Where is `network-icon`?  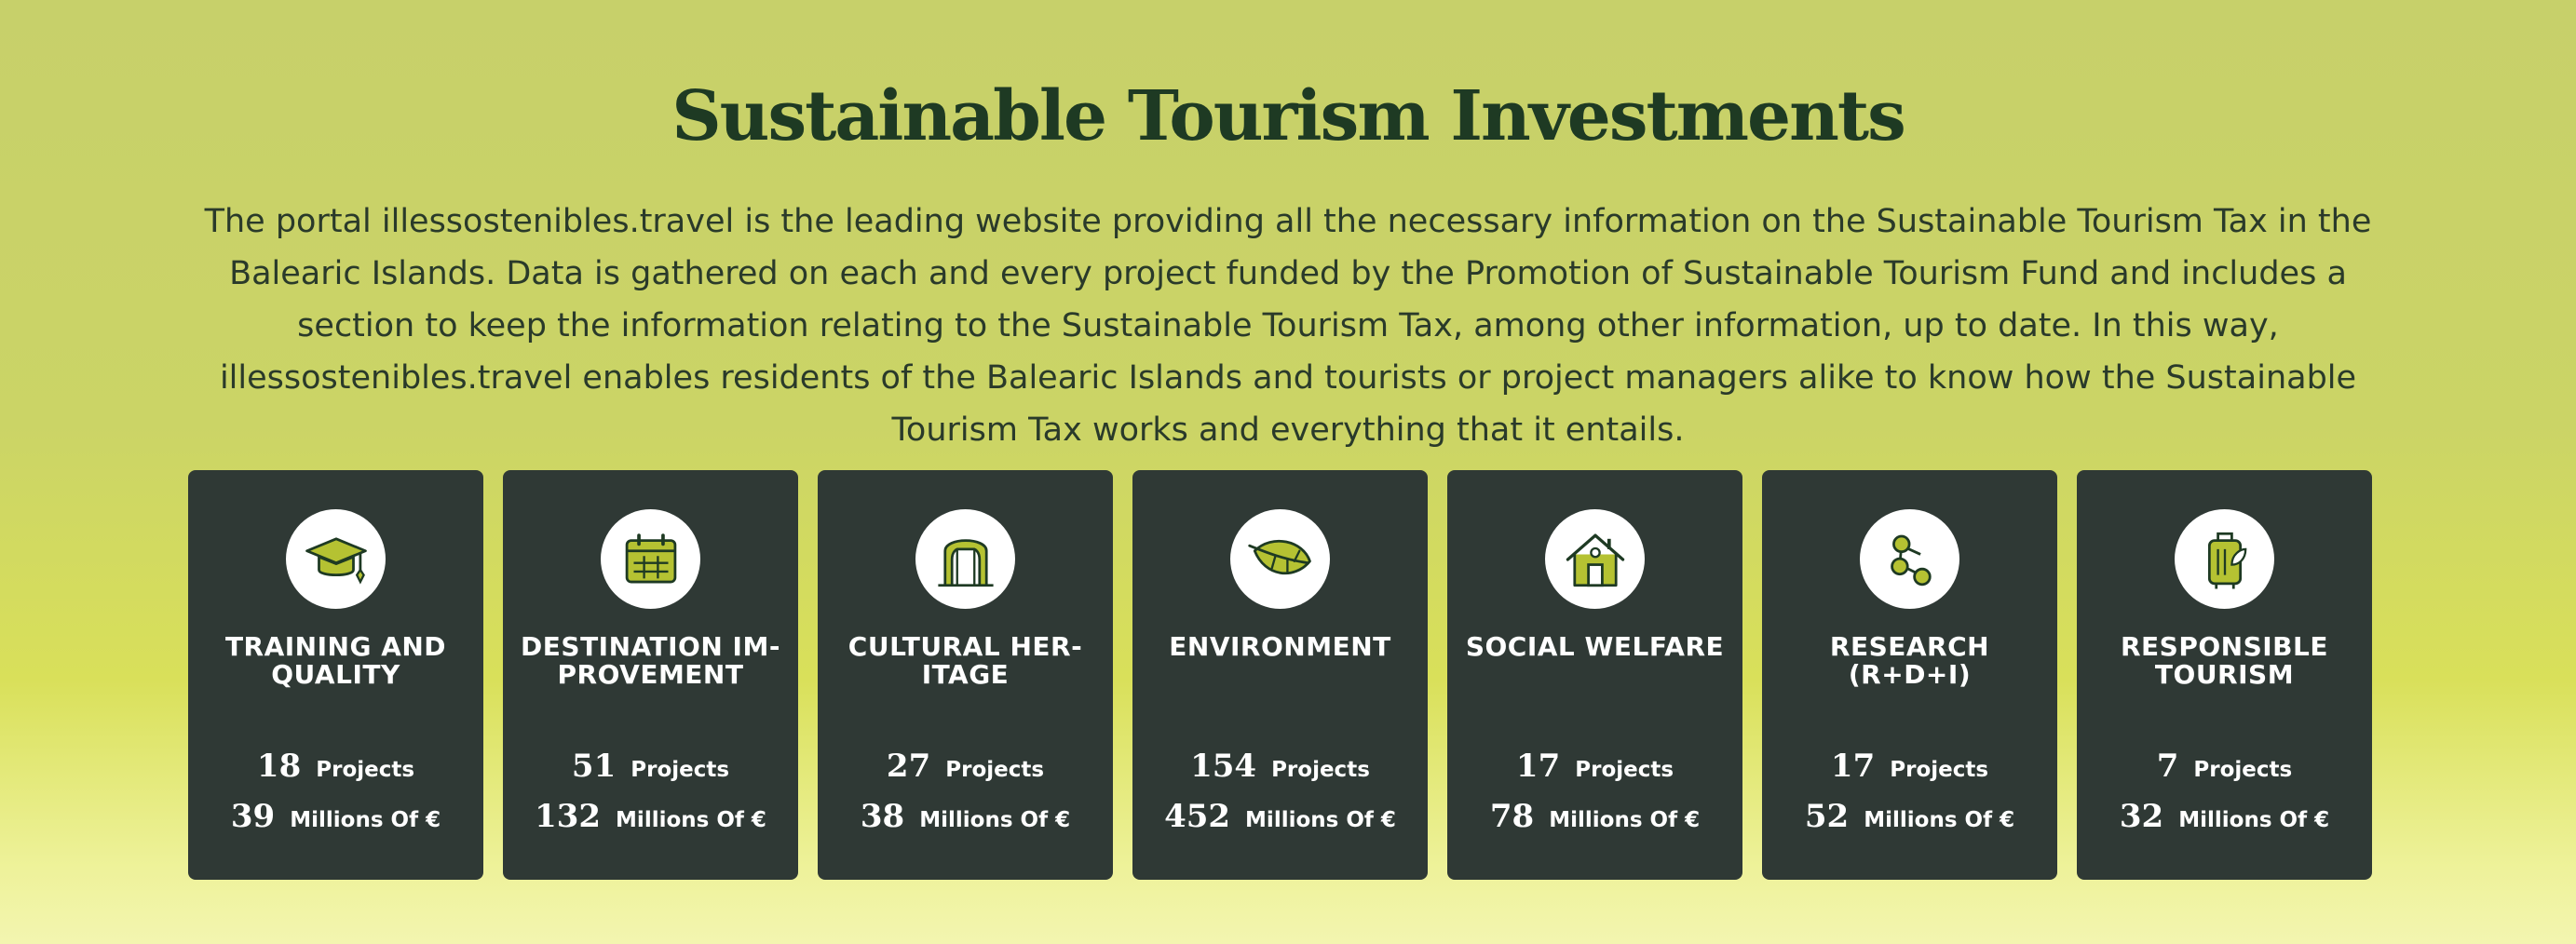 network-icon is located at coordinates (1909, 559).